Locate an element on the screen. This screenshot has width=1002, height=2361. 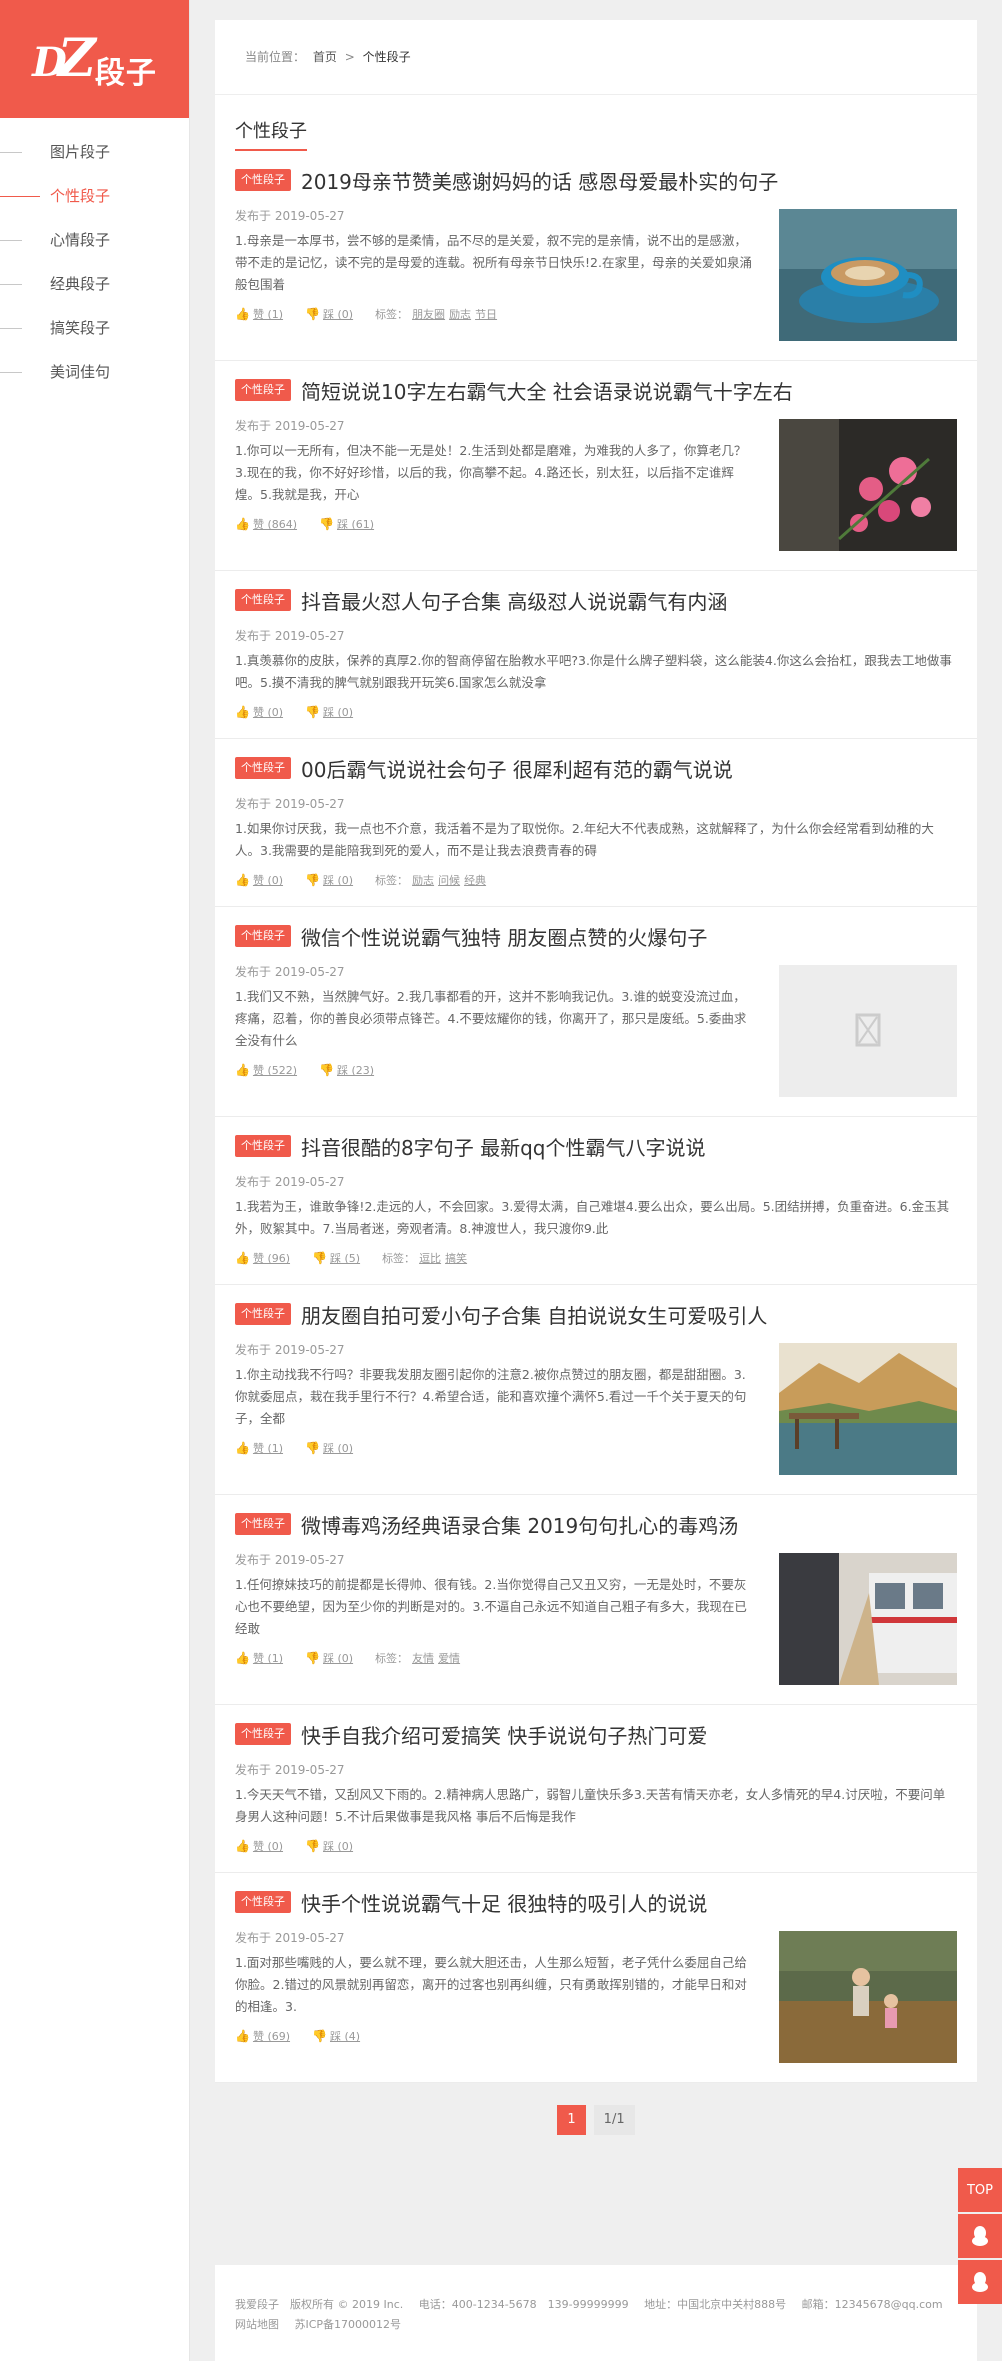
nav-item-classic: 经典段子 is located at coordinates (94, 284).